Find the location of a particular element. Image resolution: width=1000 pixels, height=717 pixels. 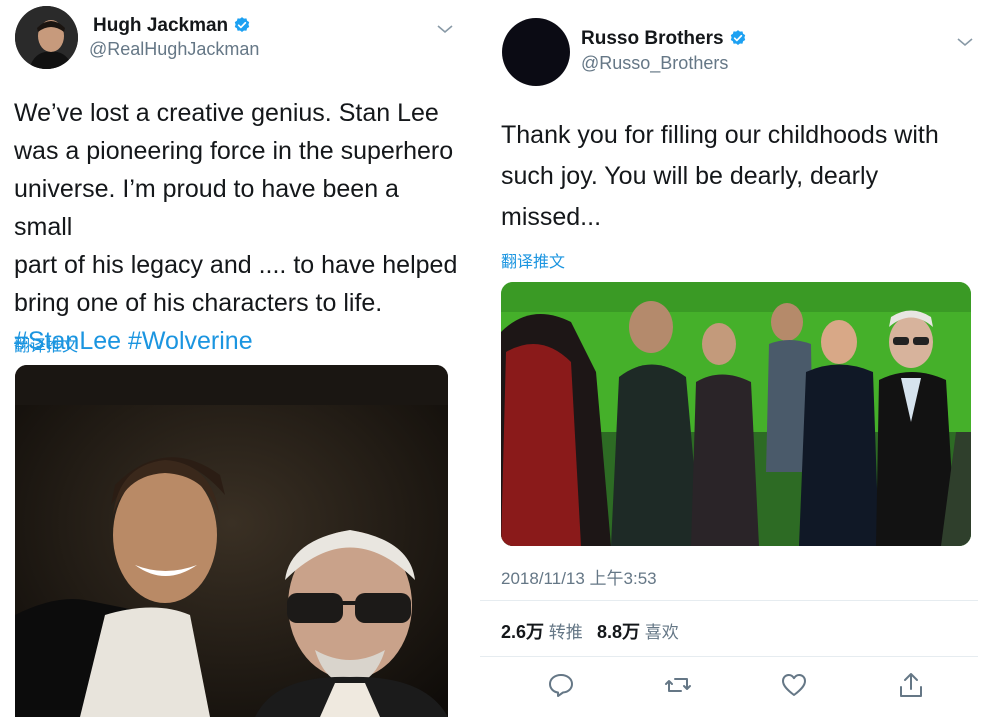

like-count: 8.8万 is located at coordinates (618, 632).